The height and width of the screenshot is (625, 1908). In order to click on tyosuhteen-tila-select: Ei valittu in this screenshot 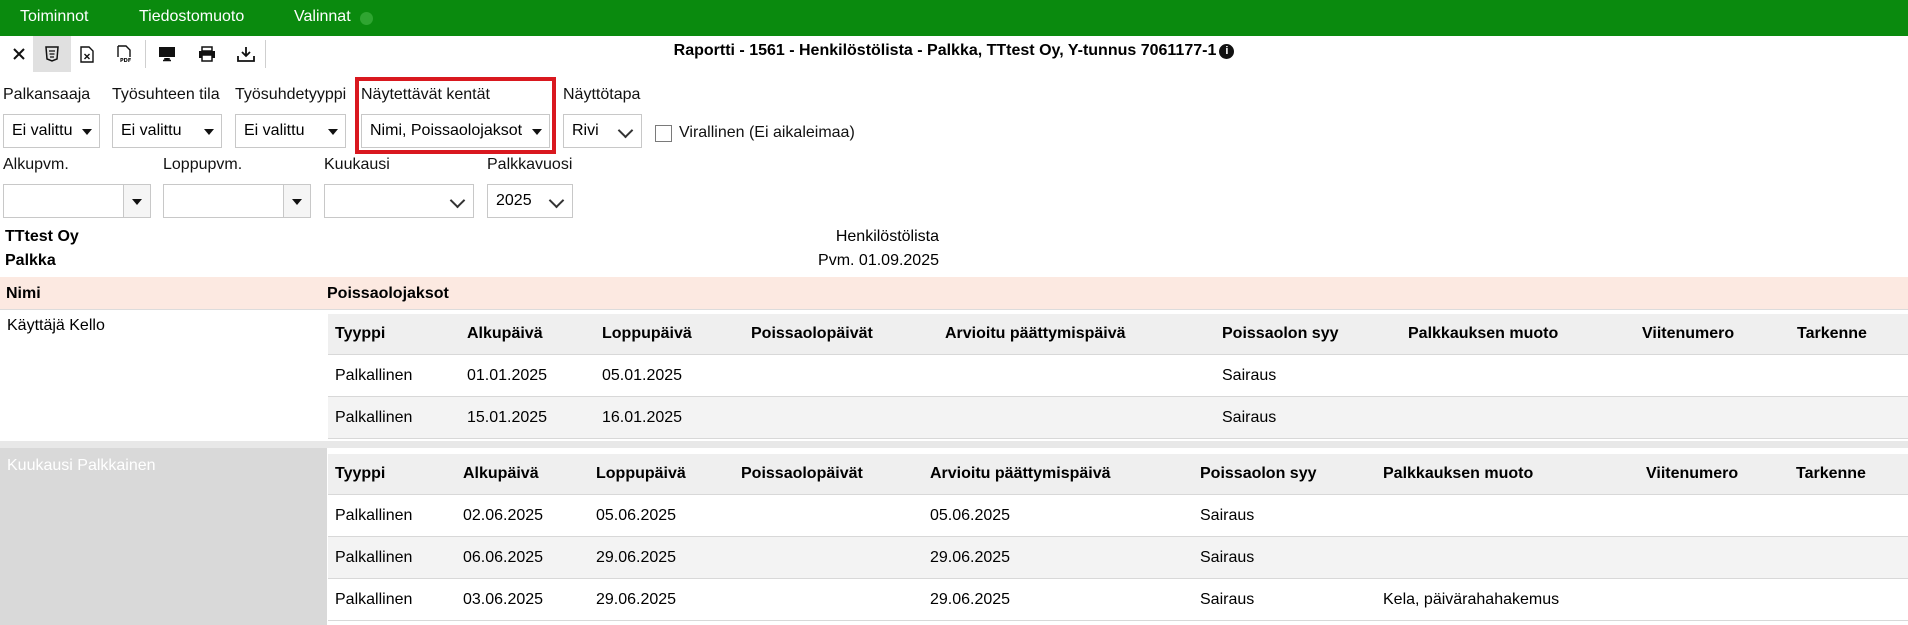, I will do `click(167, 131)`.